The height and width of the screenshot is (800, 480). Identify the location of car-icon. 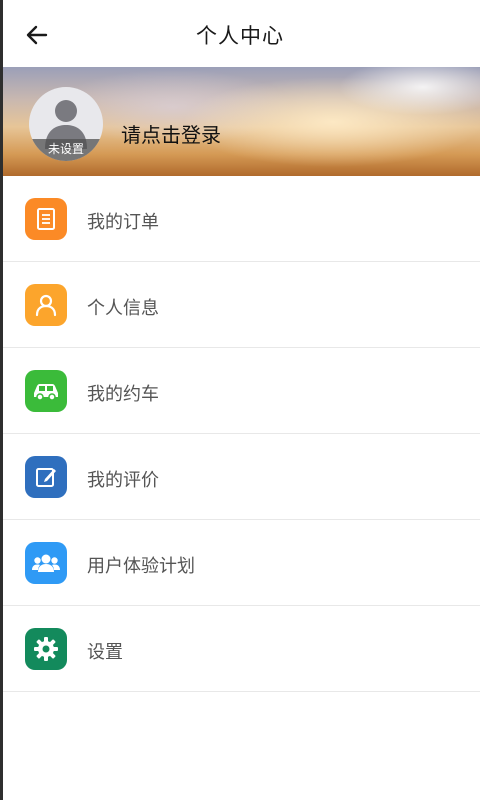
(46, 391).